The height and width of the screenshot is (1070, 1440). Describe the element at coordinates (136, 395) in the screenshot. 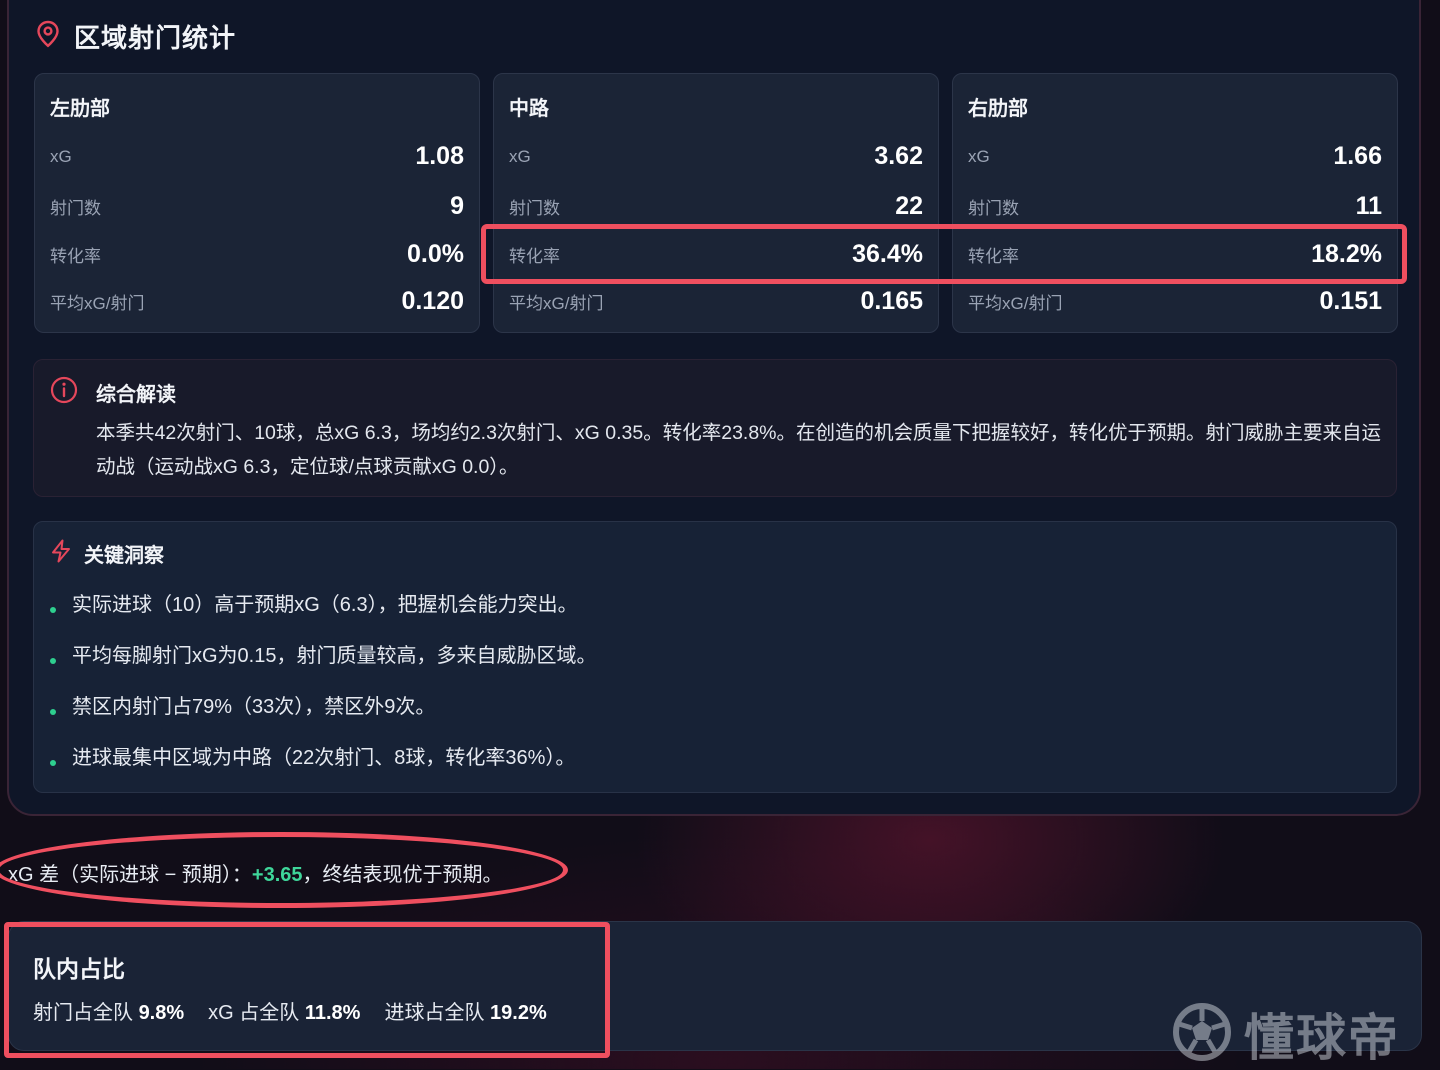

I see `summary-title: 综合解读` at that location.